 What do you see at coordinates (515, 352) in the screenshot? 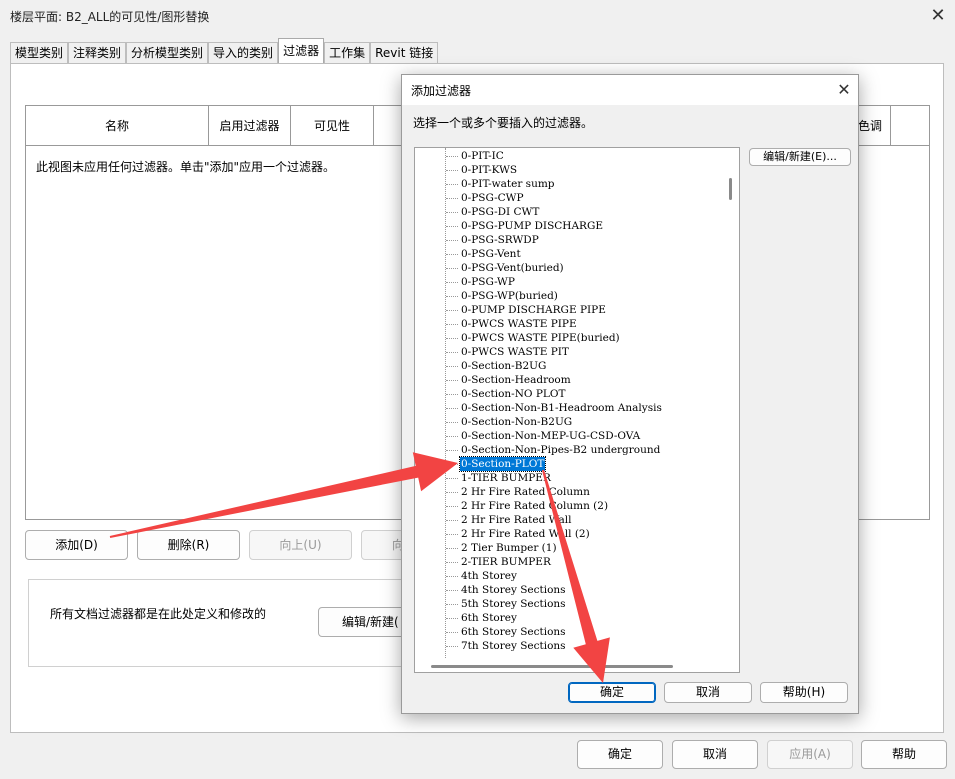
I see `filter-list-item: 0-PWCS WASTE PIT` at bounding box center [515, 352].